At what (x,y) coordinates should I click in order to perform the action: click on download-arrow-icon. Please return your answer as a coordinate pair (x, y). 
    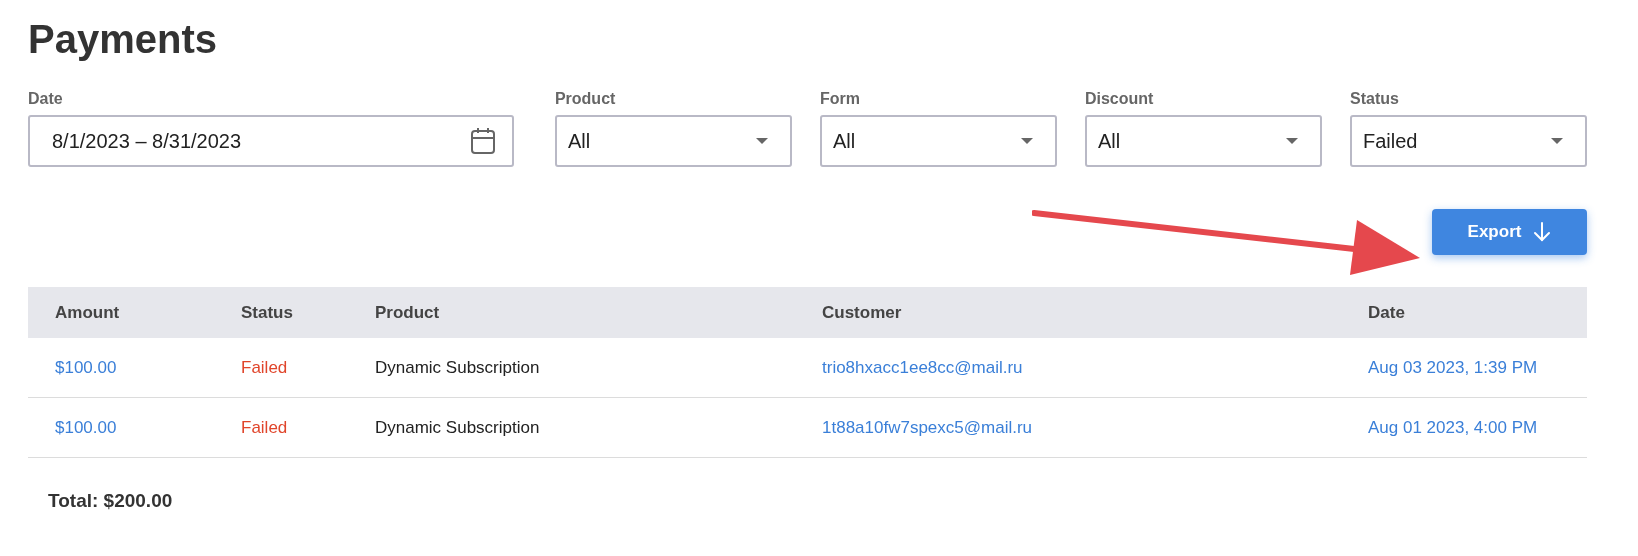
    Looking at the image, I should click on (1542, 232).